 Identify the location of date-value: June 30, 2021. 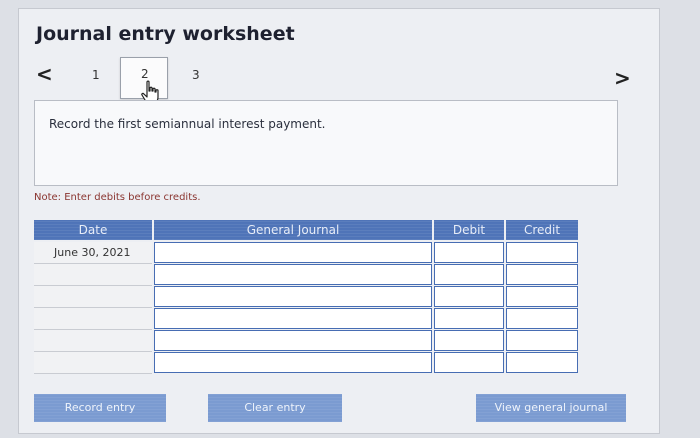
(92, 252).